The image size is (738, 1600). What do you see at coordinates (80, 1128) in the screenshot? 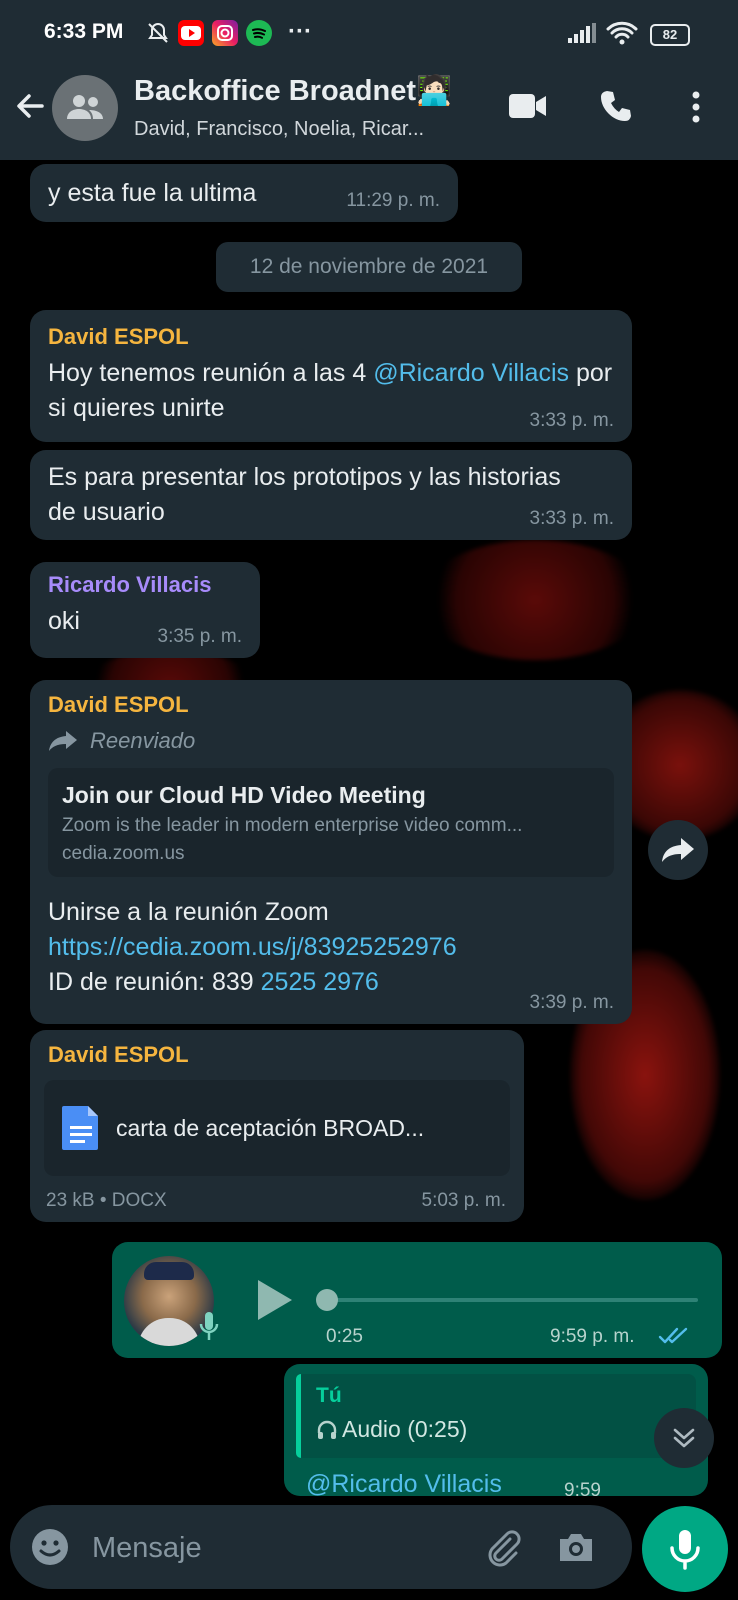
I see `document-icon` at bounding box center [80, 1128].